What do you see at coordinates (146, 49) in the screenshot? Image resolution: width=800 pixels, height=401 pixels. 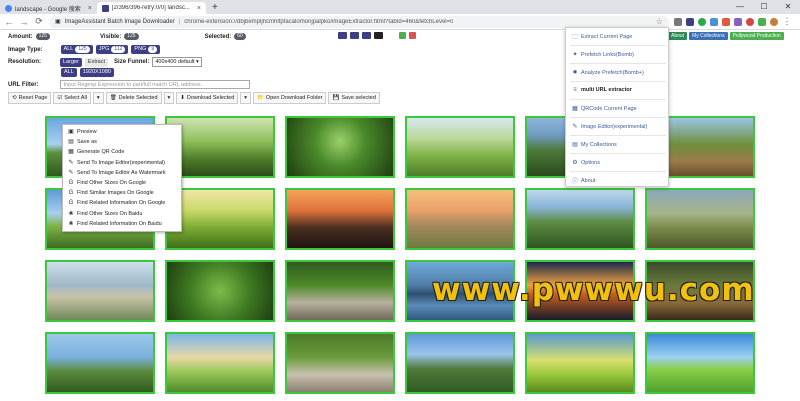 I see `type-filter-png: PNG 9` at bounding box center [146, 49].